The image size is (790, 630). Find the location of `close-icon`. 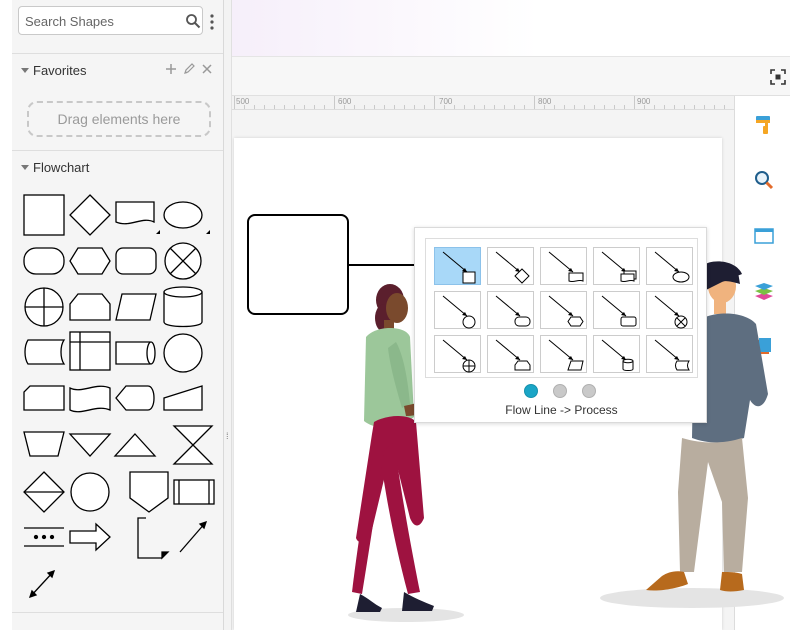

close-icon is located at coordinates (207, 69).